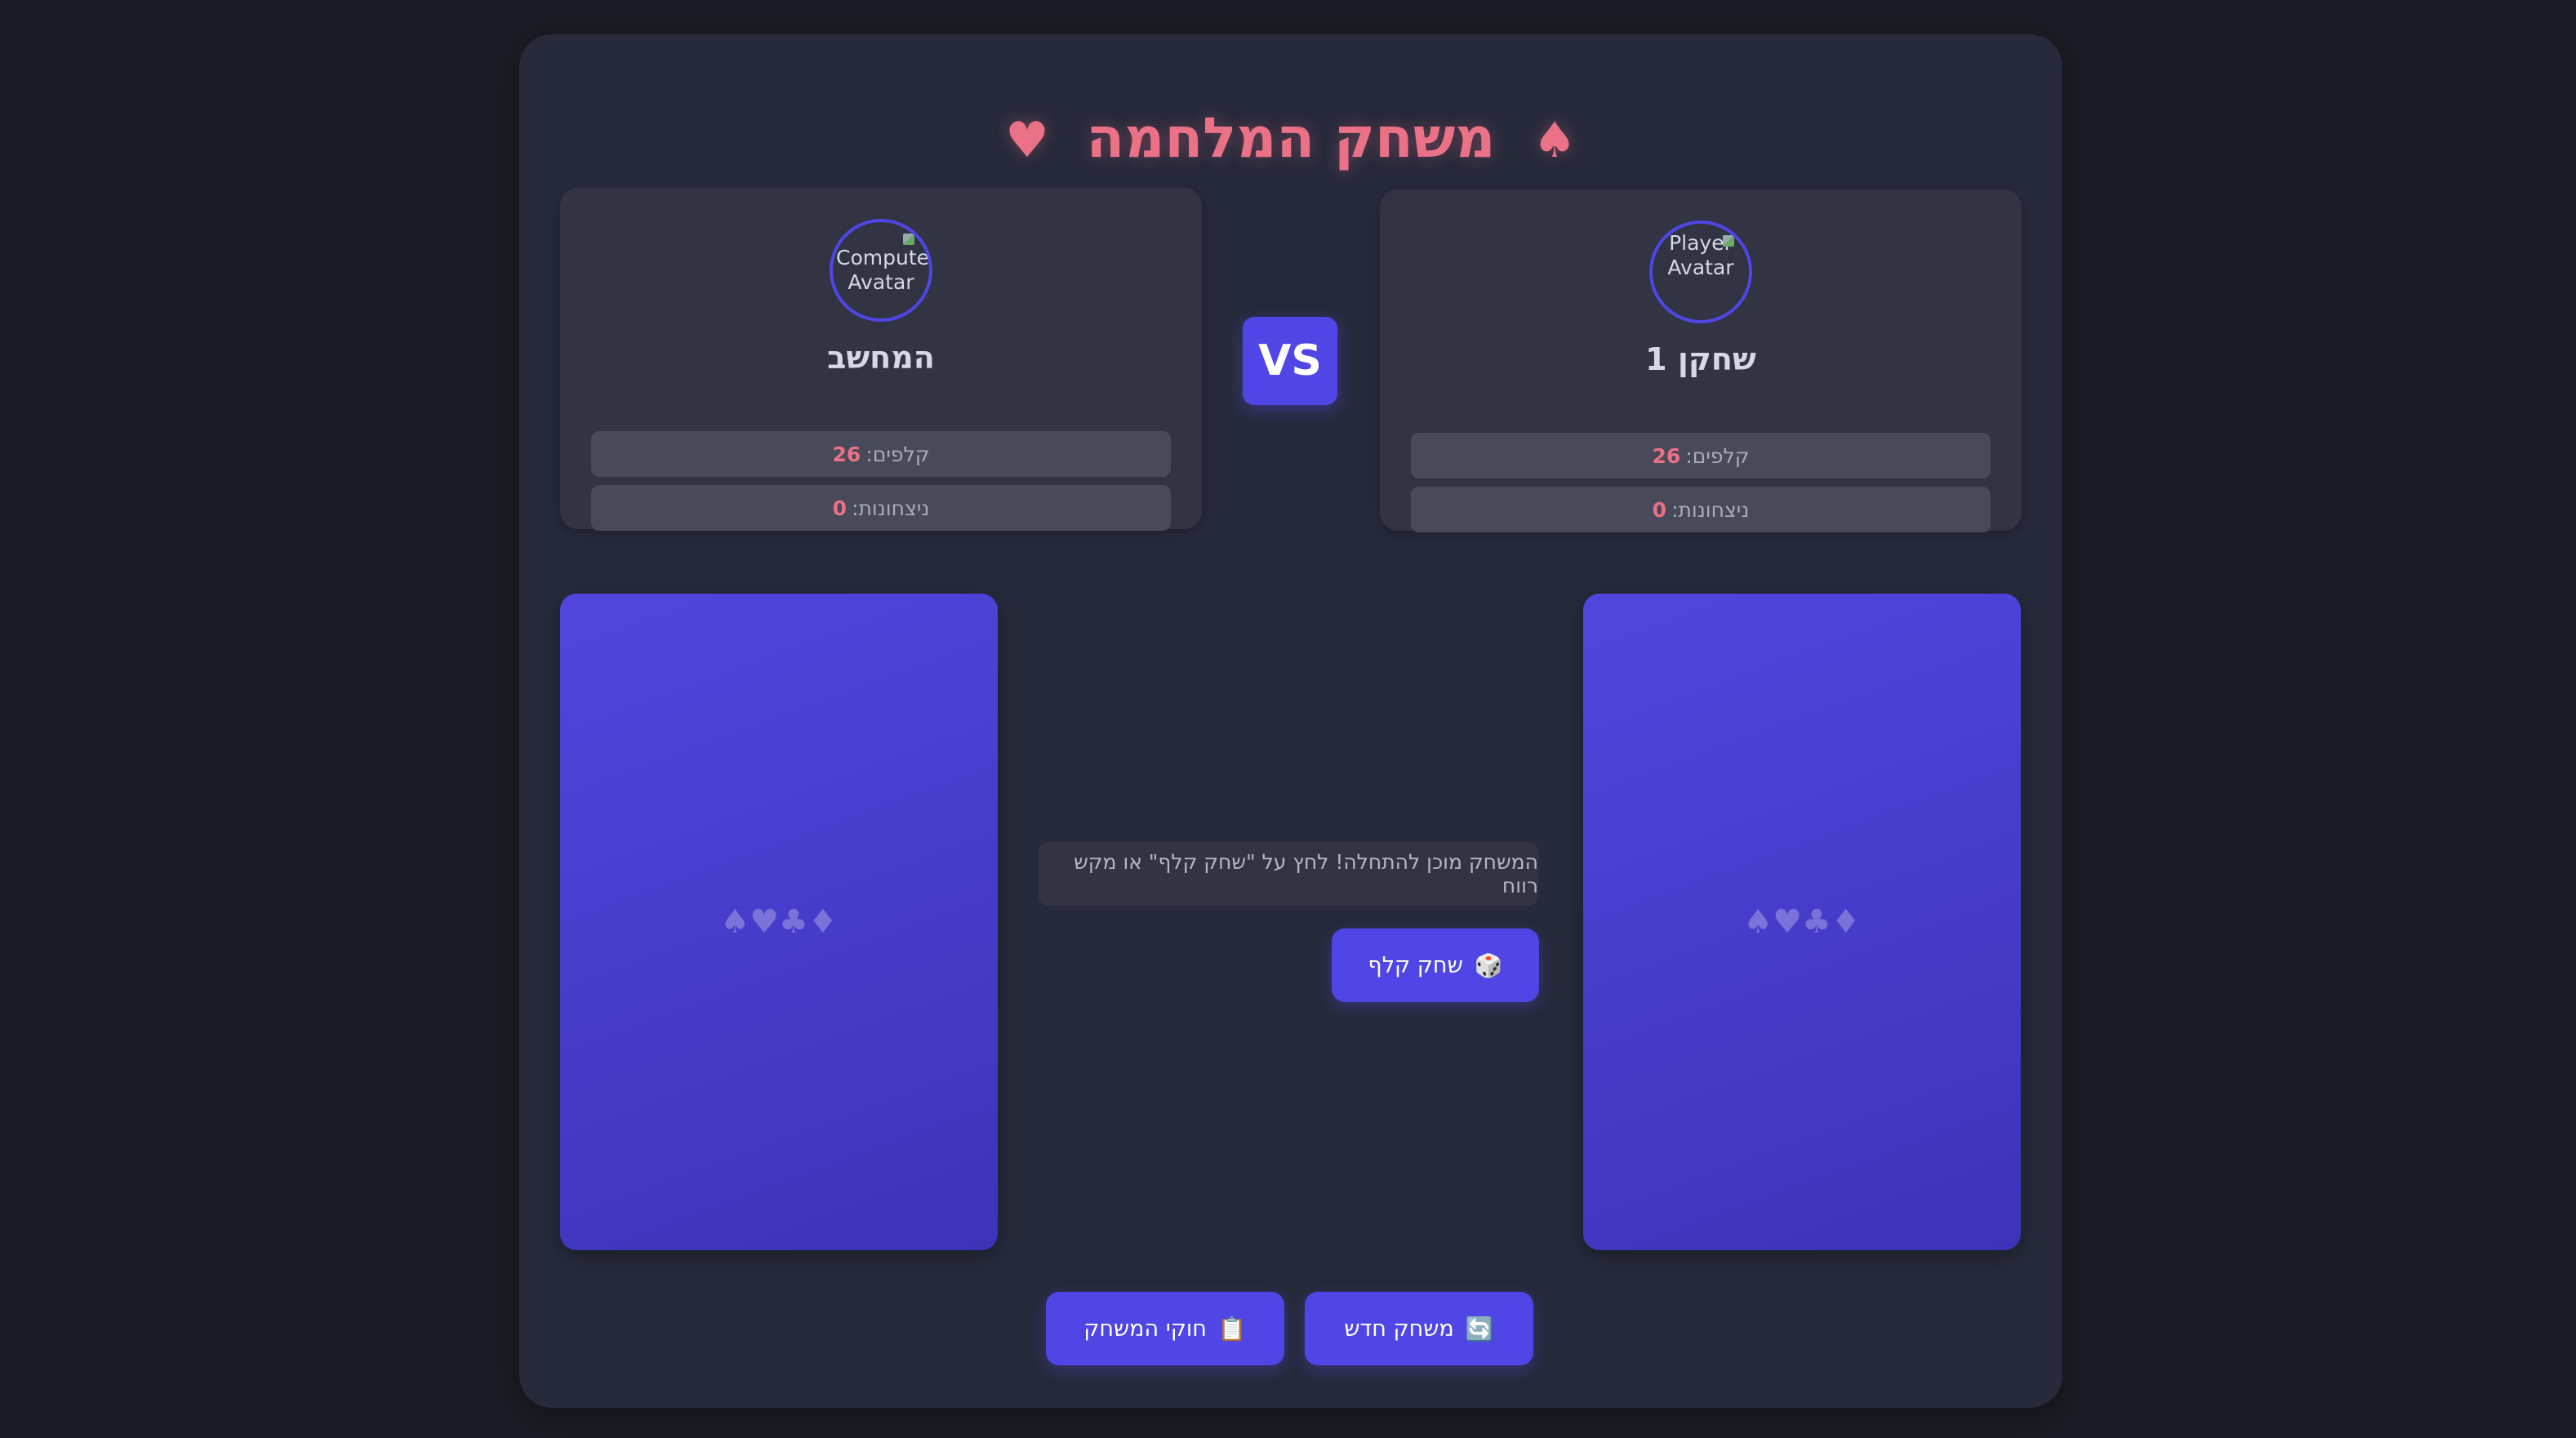  I want to click on computer-cards-label: קלפים:, so click(897, 454).